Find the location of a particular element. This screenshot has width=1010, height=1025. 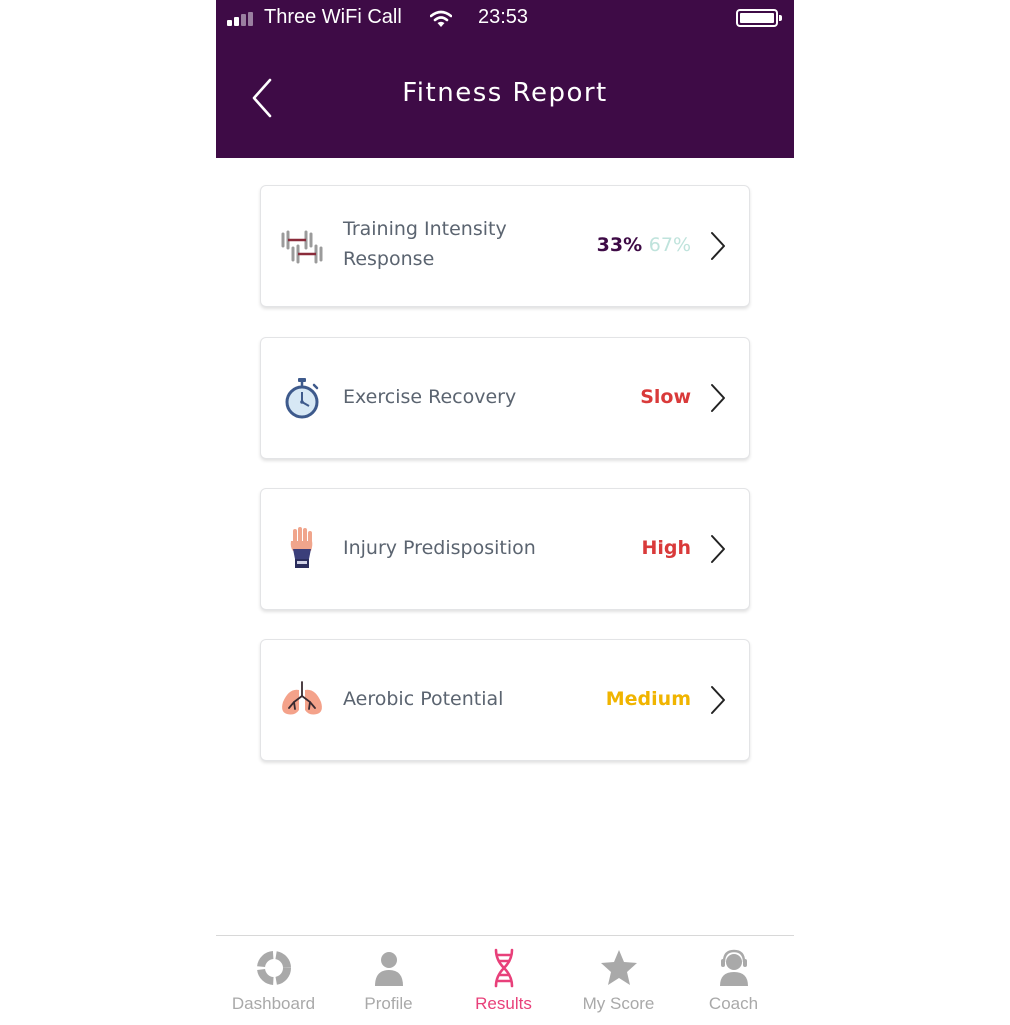

percent-primary: 33% is located at coordinates (619, 245).